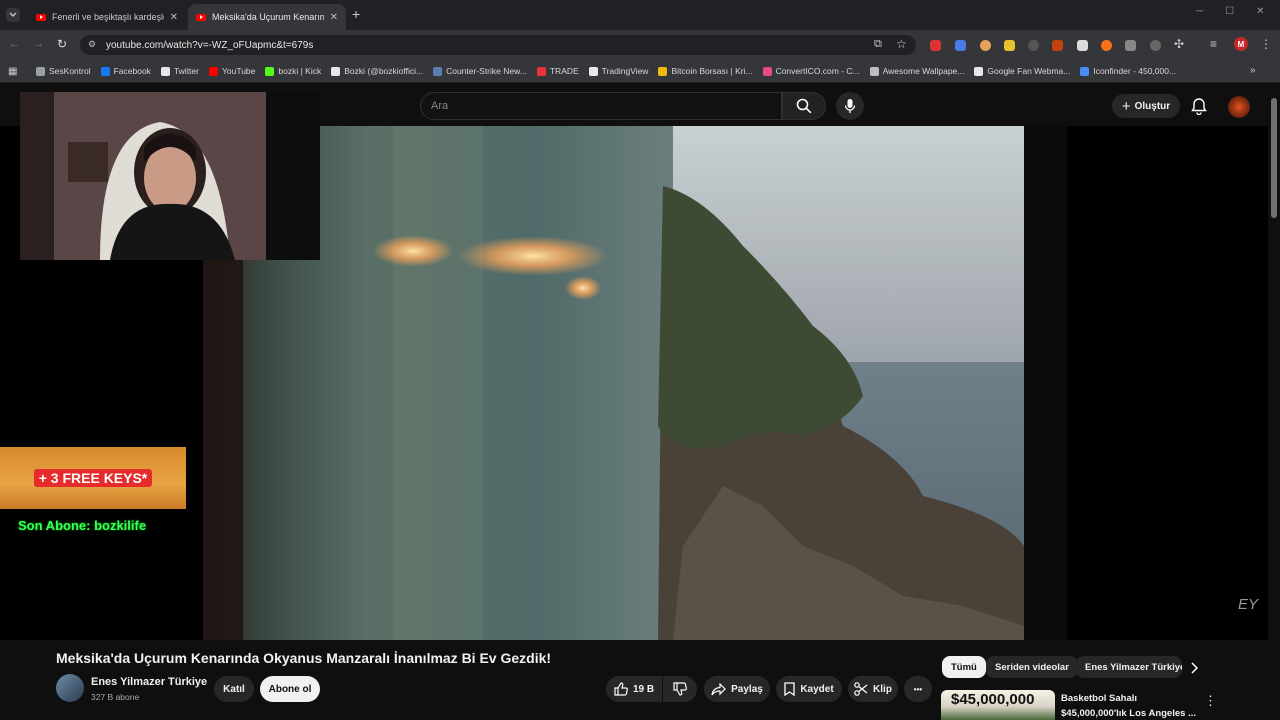 Image resolution: width=1280 pixels, height=720 pixels. I want to click on bookmark-item: bozki | Kick, so click(293, 71).